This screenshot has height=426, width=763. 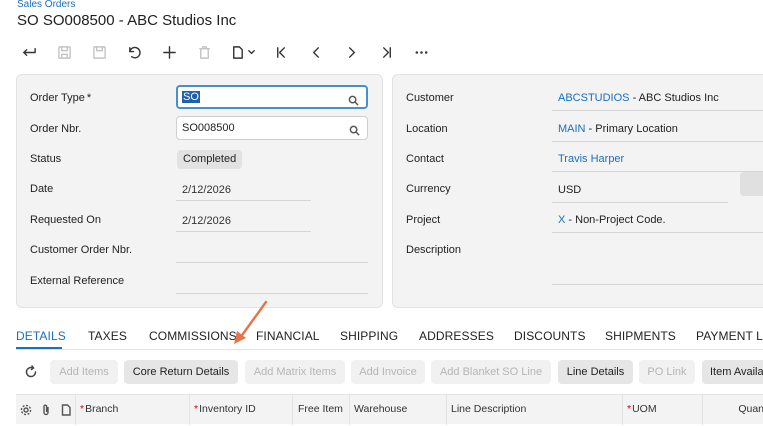 I want to click on currency-label: Currency, so click(x=428, y=189).